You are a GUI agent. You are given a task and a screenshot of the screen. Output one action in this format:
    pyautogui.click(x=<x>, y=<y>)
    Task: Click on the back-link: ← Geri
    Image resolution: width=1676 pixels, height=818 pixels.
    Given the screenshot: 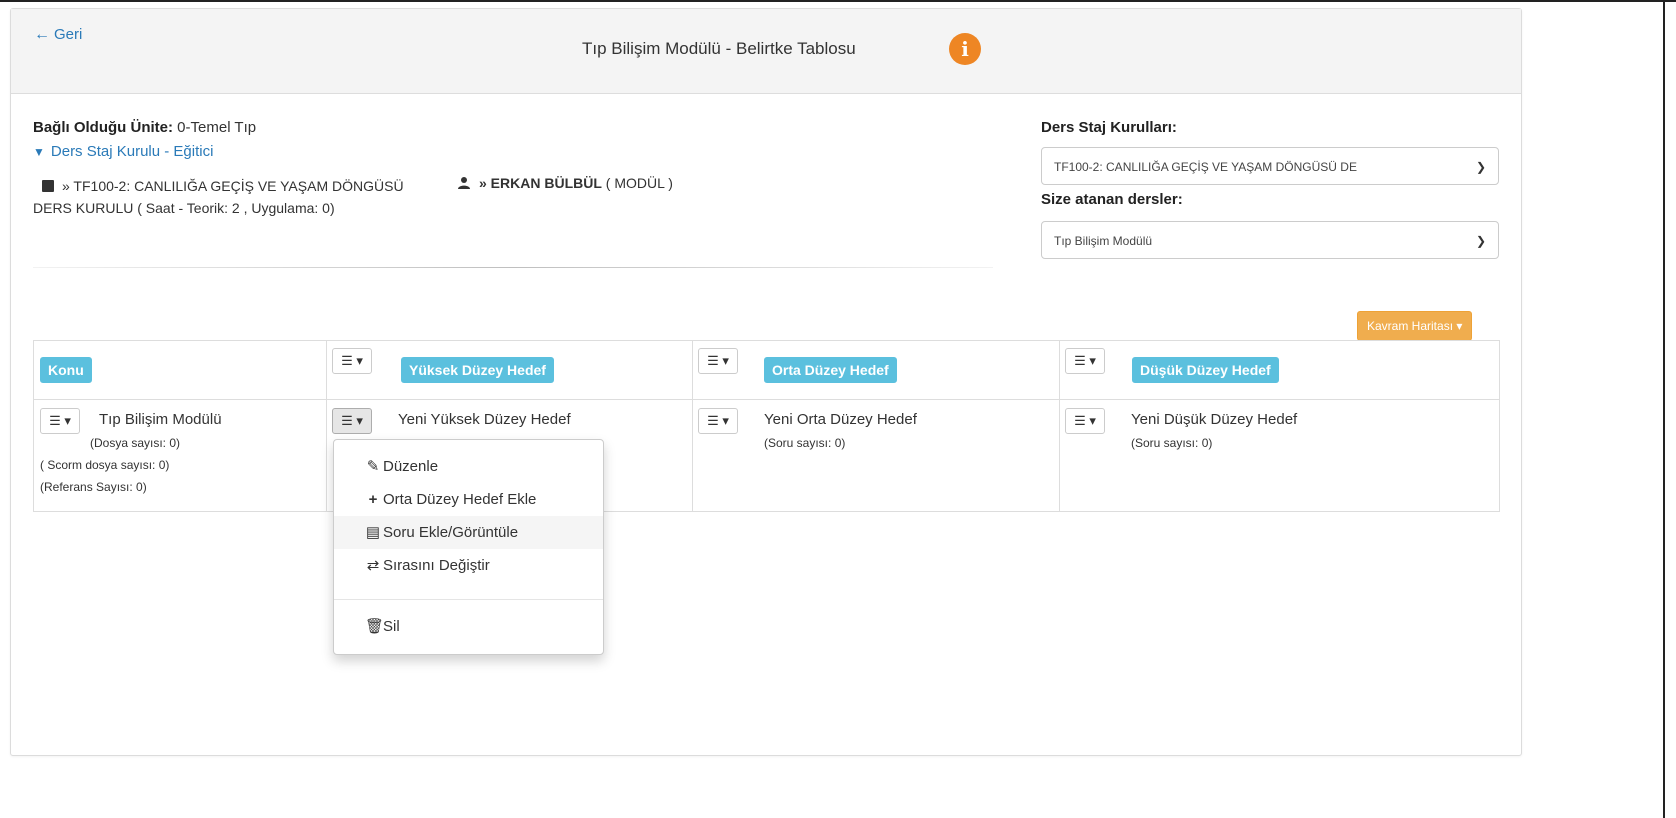 What is the action you would take?
    pyautogui.click(x=58, y=35)
    